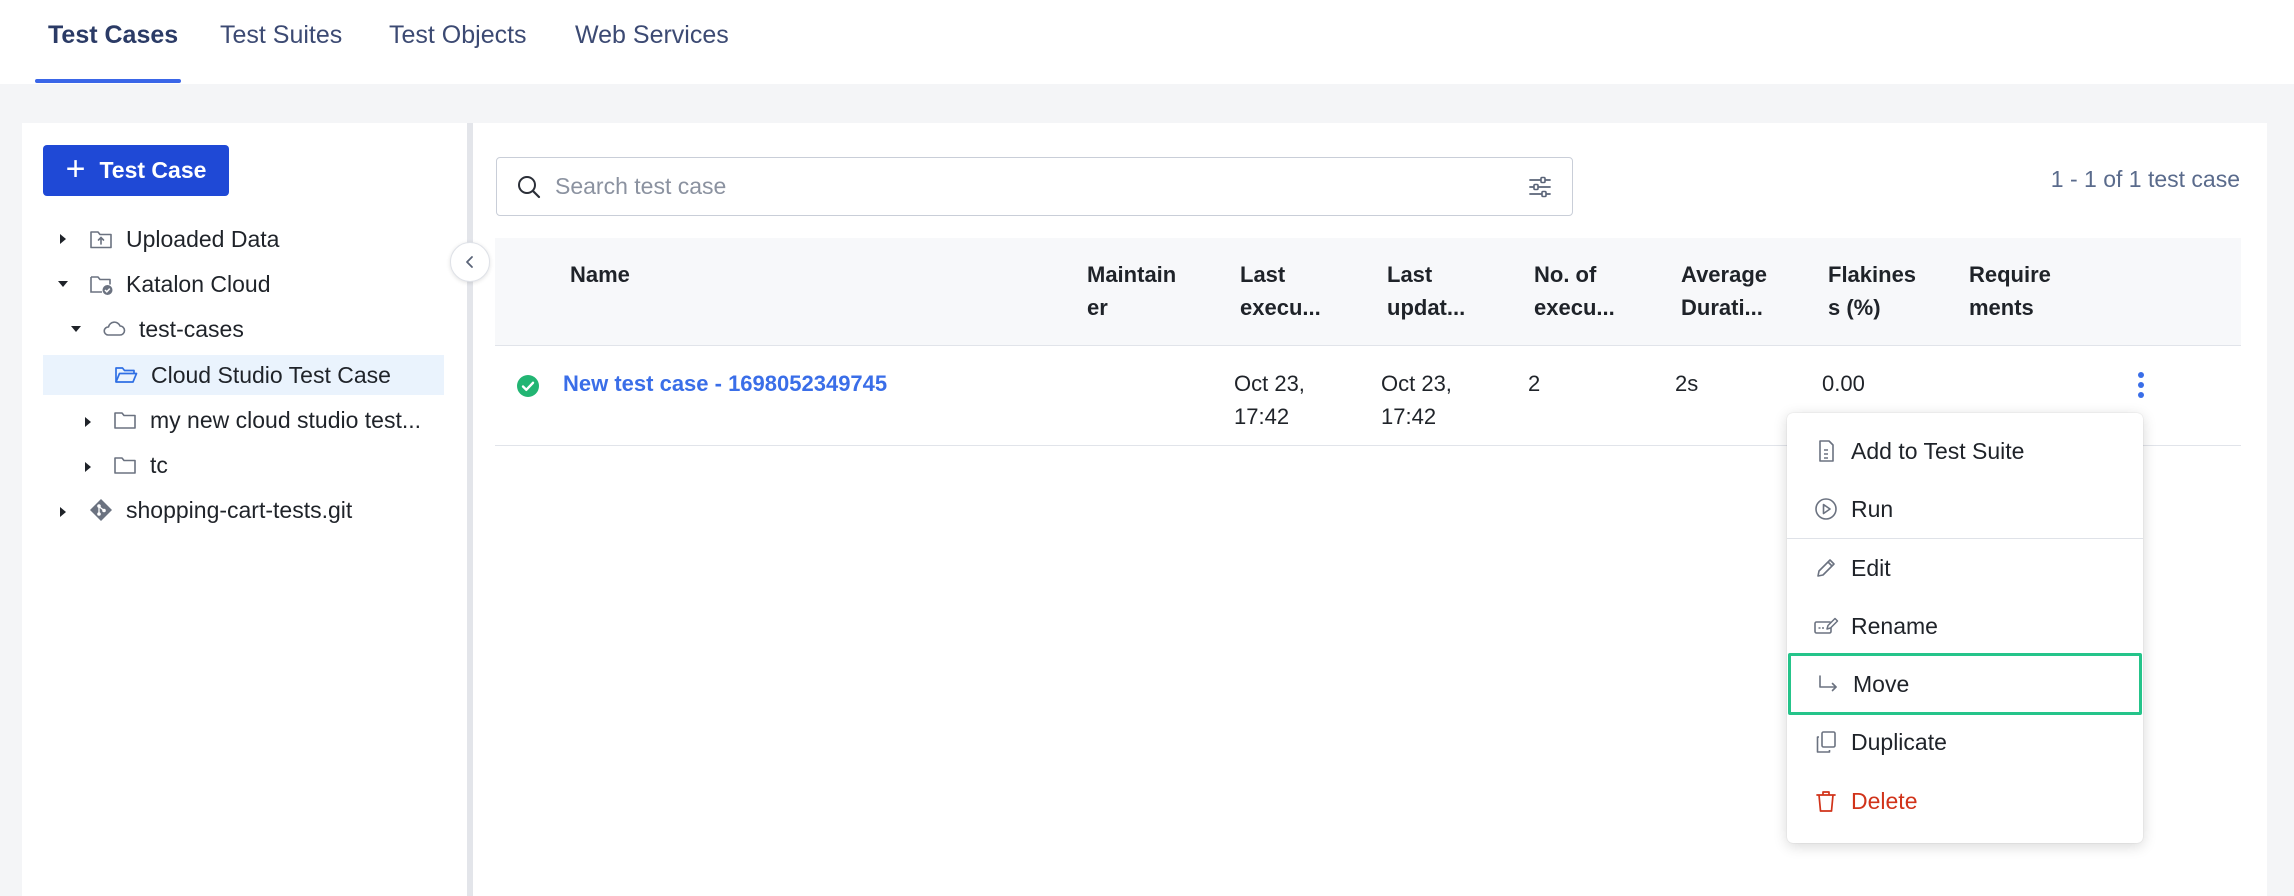  Describe the element at coordinates (101, 510) in the screenshot. I see `git-icon` at that location.